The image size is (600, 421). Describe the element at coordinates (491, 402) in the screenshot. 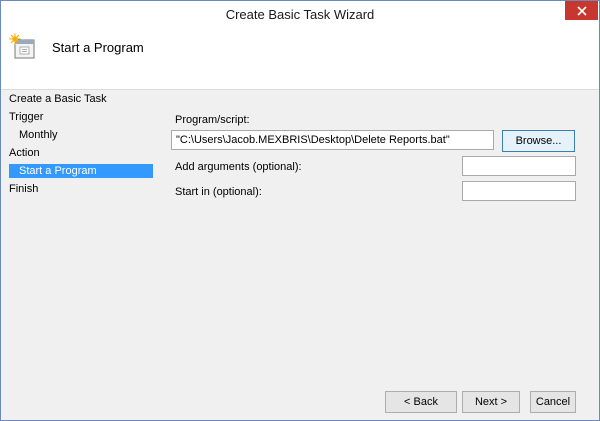

I see `next-button: Next >` at that location.